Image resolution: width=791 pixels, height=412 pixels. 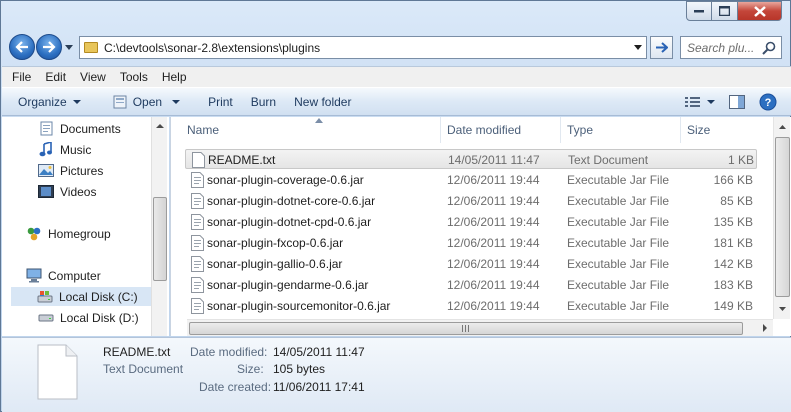 What do you see at coordinates (69, 47) in the screenshot?
I see `recent-pages-dropdown` at bounding box center [69, 47].